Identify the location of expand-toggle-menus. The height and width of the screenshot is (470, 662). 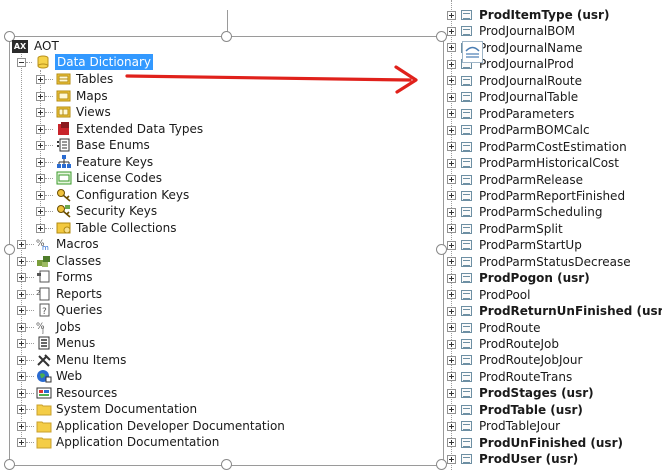
(21, 343).